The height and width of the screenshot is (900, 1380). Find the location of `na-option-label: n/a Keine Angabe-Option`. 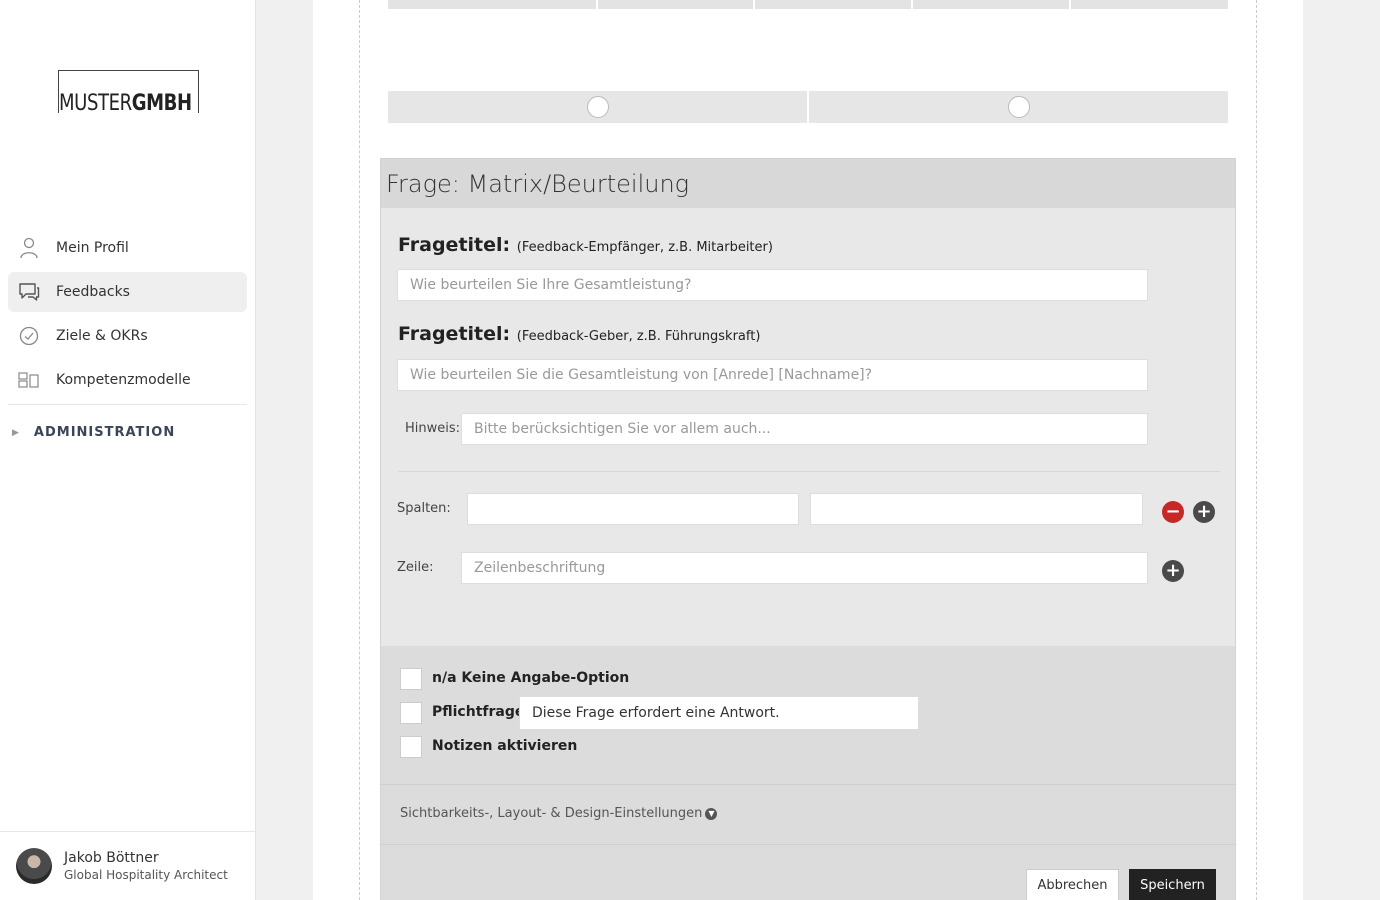

na-option-label: n/a Keine Angabe-Option is located at coordinates (531, 678).